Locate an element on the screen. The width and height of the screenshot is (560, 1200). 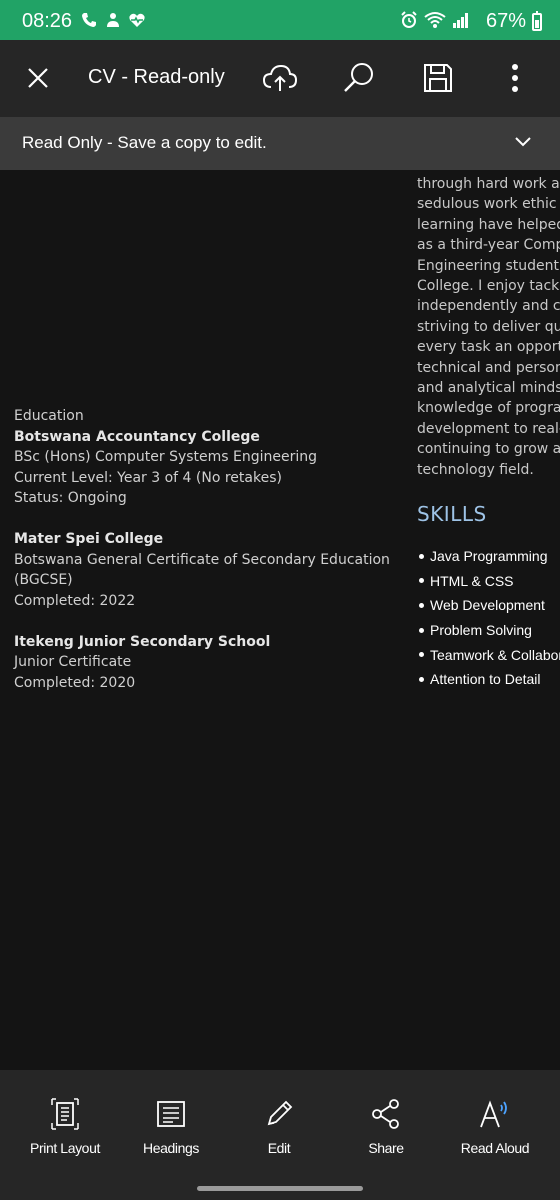
school-detail: (BGCSE) is located at coordinates (43, 580).